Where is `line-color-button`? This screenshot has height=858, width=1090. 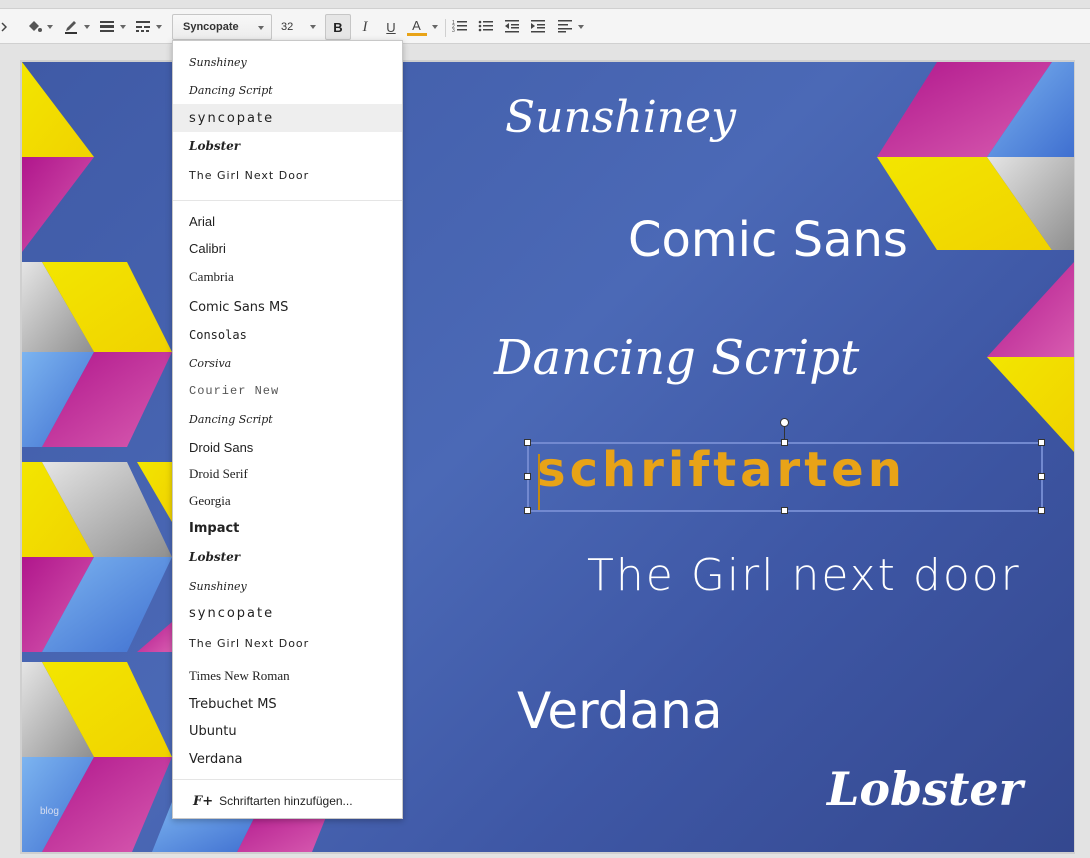 line-color-button is located at coordinates (76, 27).